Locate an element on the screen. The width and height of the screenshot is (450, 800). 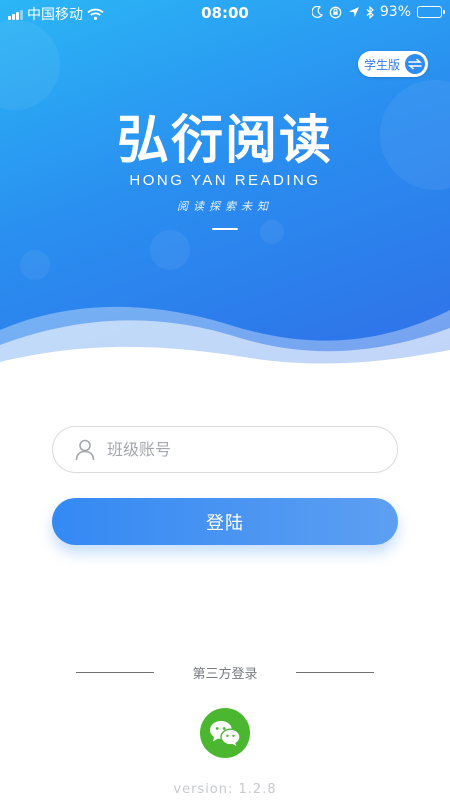
status-right: 93% is located at coordinates (378, 12).